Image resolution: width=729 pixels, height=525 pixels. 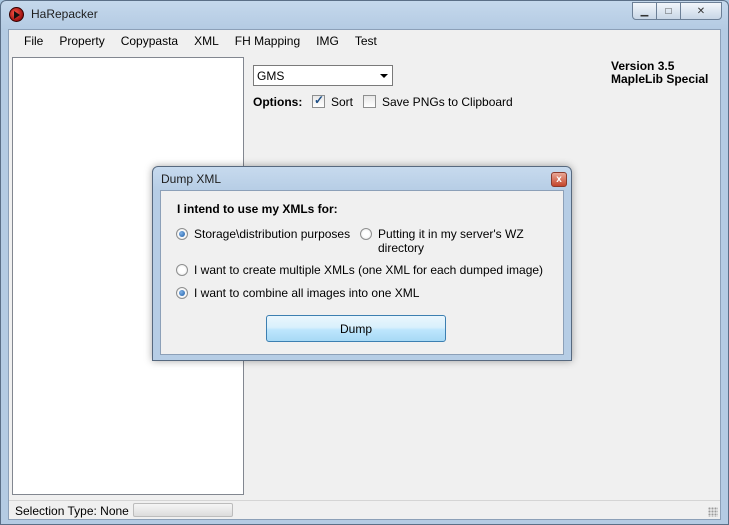 I want to click on maximize-icon: □, so click(x=668, y=11).